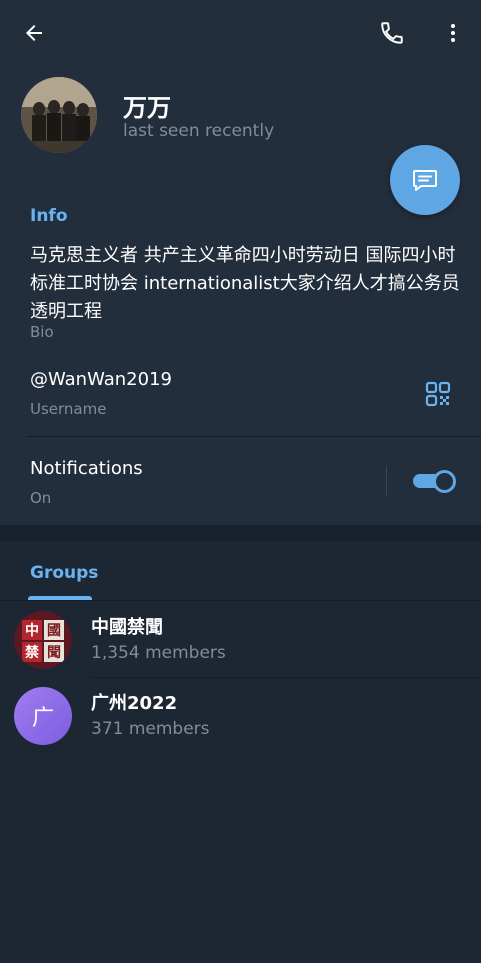 The width and height of the screenshot is (481, 963). Describe the element at coordinates (68, 409) in the screenshot. I see `username-label: Username` at that location.